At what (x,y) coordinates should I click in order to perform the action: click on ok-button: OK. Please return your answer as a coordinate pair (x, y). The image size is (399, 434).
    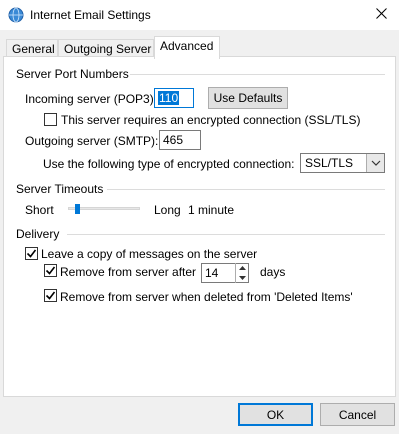
    Looking at the image, I should click on (275, 414).